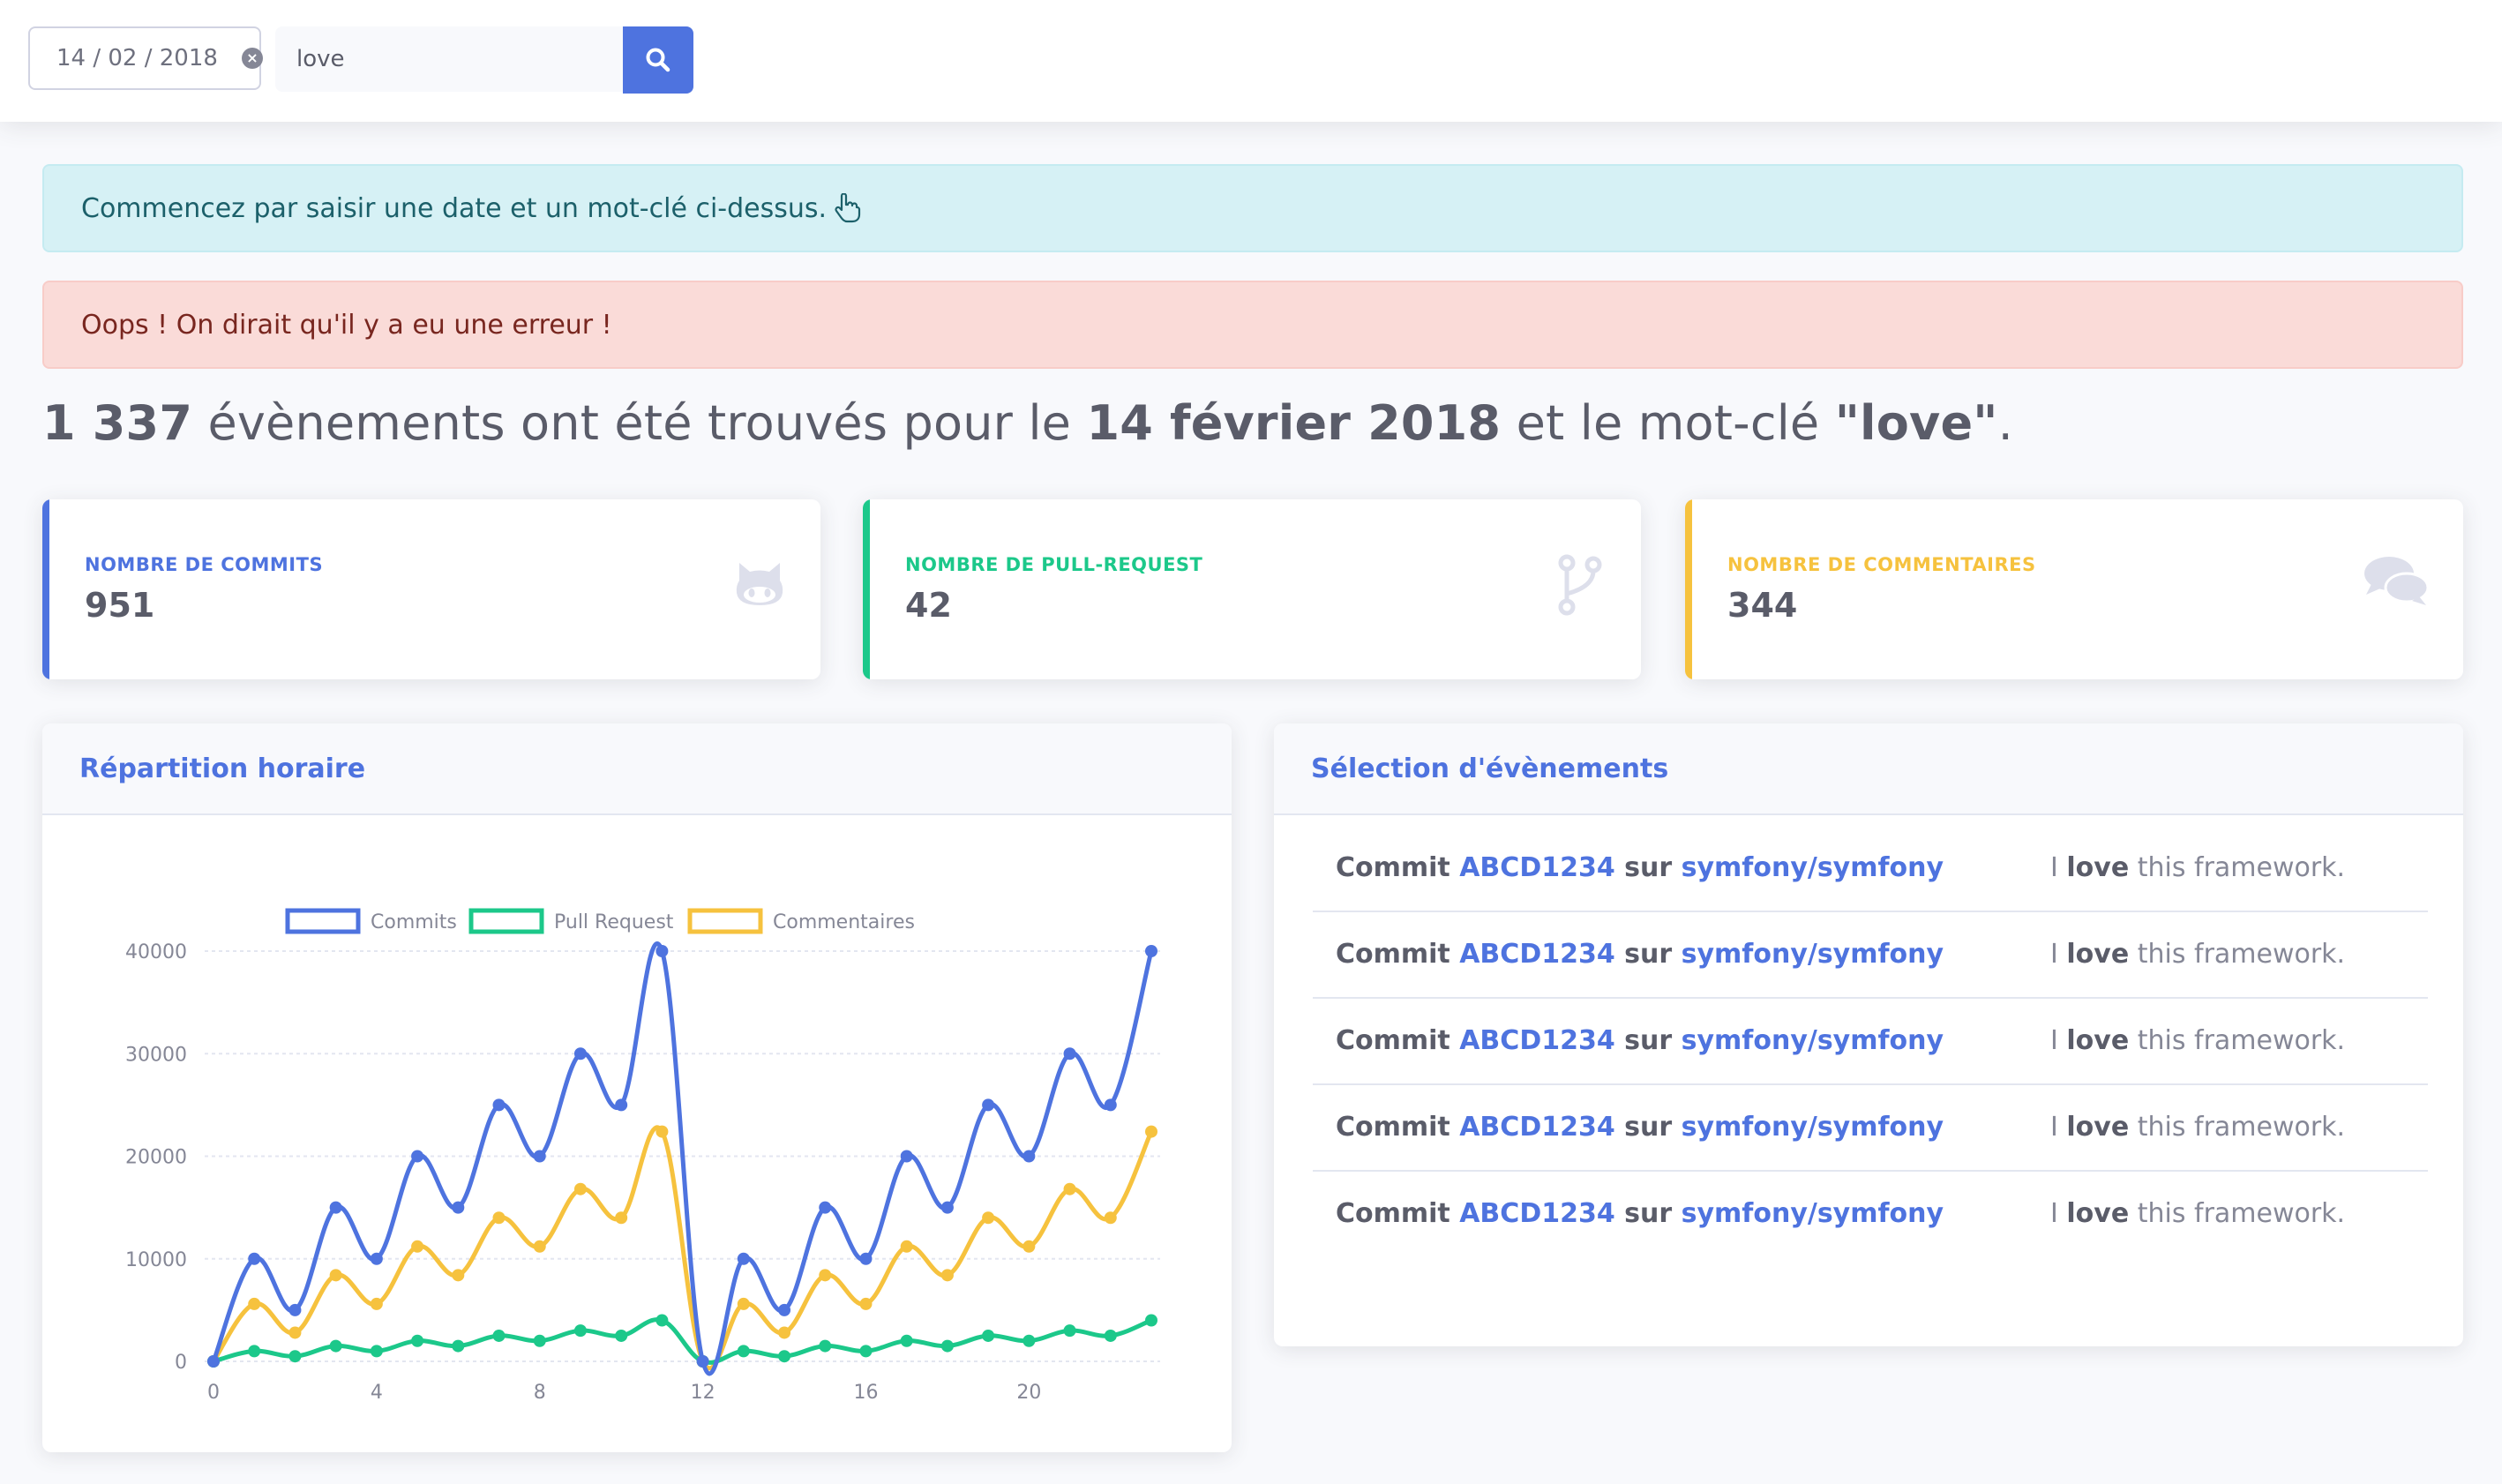 Image resolution: width=2502 pixels, height=1484 pixels. I want to click on github-icon, so click(759, 584).